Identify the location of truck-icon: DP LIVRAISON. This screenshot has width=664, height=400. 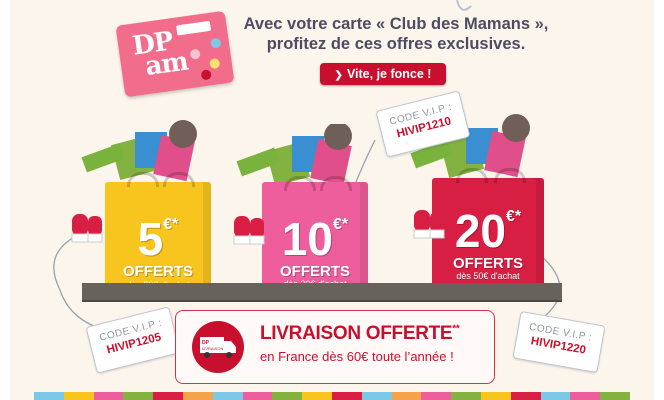
(218, 347).